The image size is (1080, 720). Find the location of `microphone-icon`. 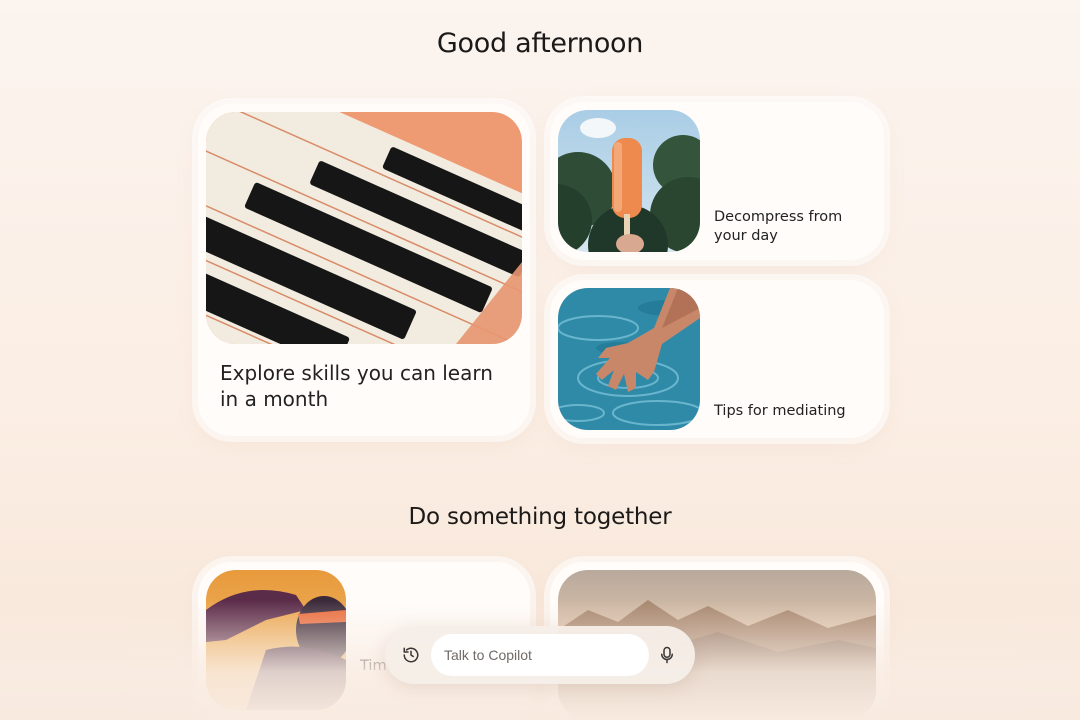

microphone-icon is located at coordinates (667, 655).